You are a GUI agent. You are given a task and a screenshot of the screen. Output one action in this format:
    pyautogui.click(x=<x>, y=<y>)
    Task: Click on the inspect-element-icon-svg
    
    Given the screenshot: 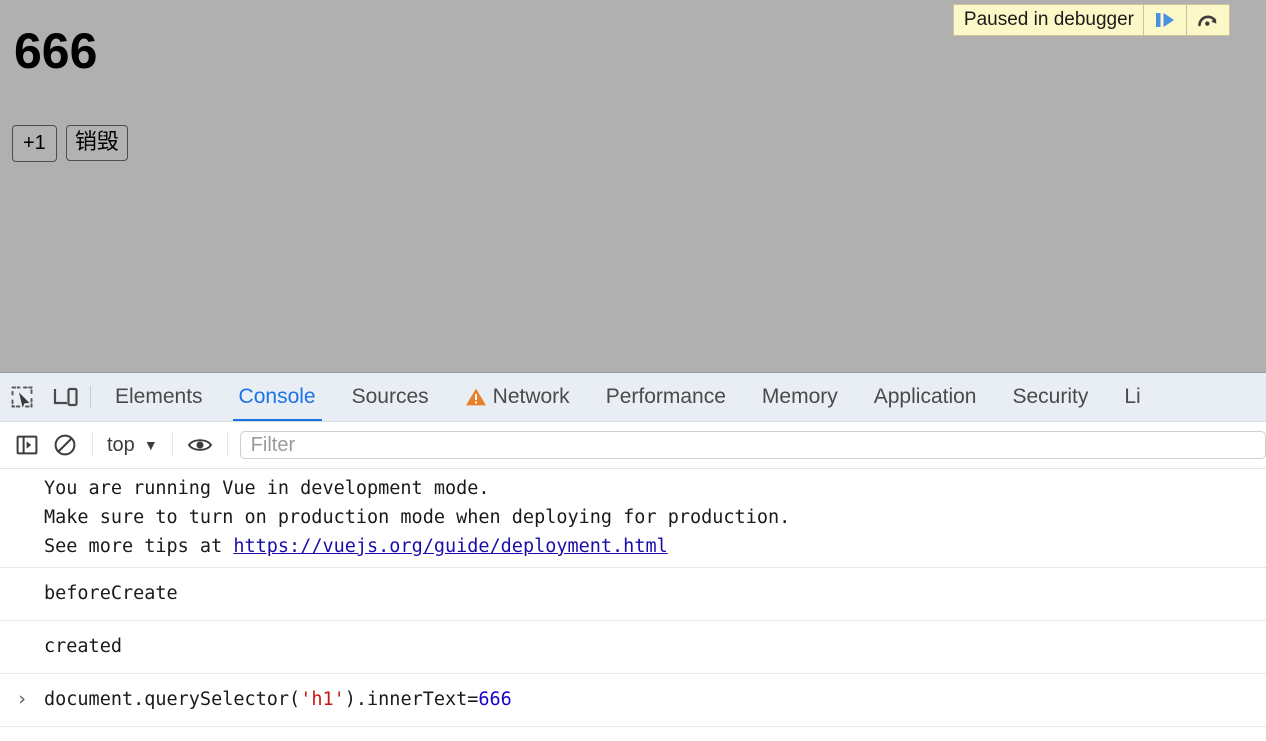 What is the action you would take?
    pyautogui.click(x=22, y=397)
    